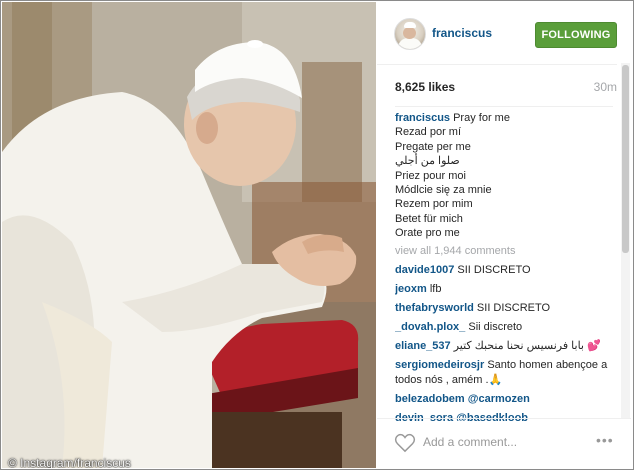  What do you see at coordinates (605, 87) in the screenshot?
I see `post-timestamp: 30m` at bounding box center [605, 87].